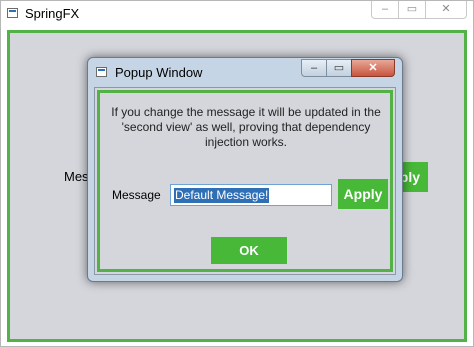 Image resolution: width=474 pixels, height=347 pixels. I want to click on main-window-controls: – ▭ ✕, so click(419, 11).